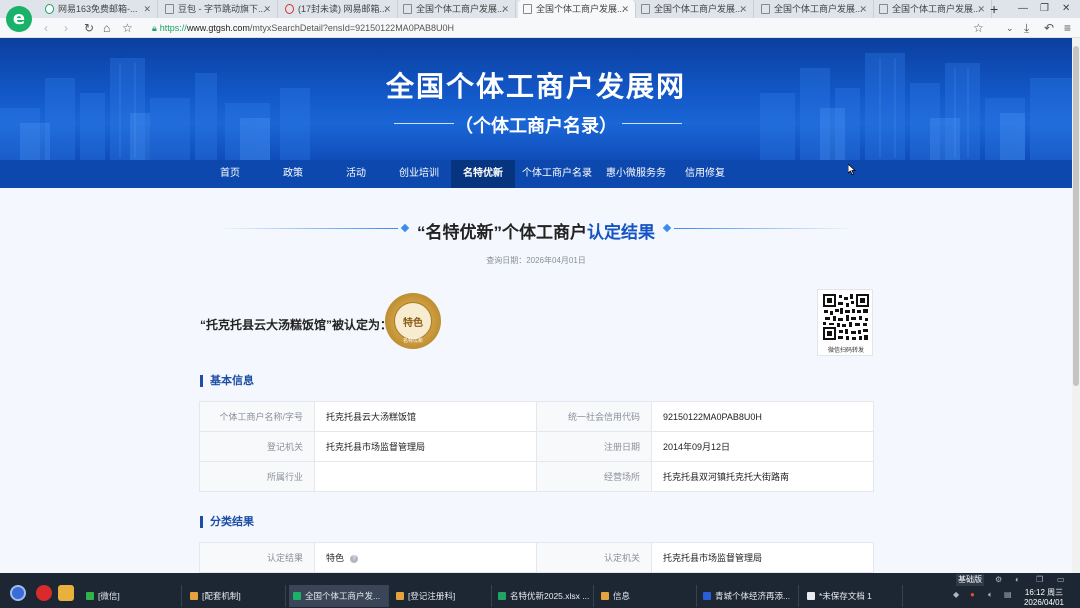 This screenshot has width=1080, height=608. What do you see at coordinates (1049, 28) in the screenshot?
I see `undo-icon: ↶` at bounding box center [1049, 28].